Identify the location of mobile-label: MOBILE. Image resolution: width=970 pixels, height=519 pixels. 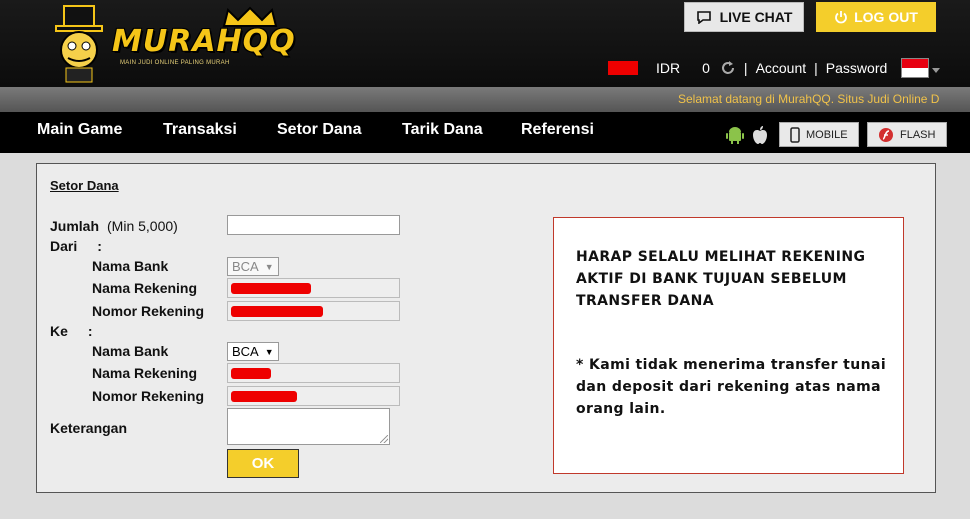
(827, 134).